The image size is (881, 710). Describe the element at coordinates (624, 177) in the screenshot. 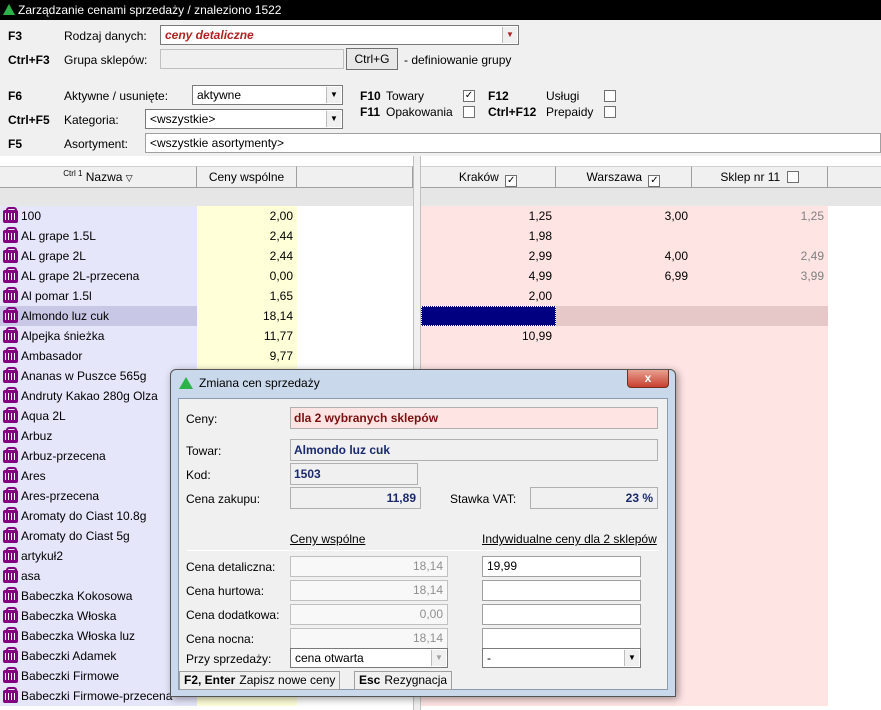

I see `column-header-warszawa: Warszawa ✓` at that location.